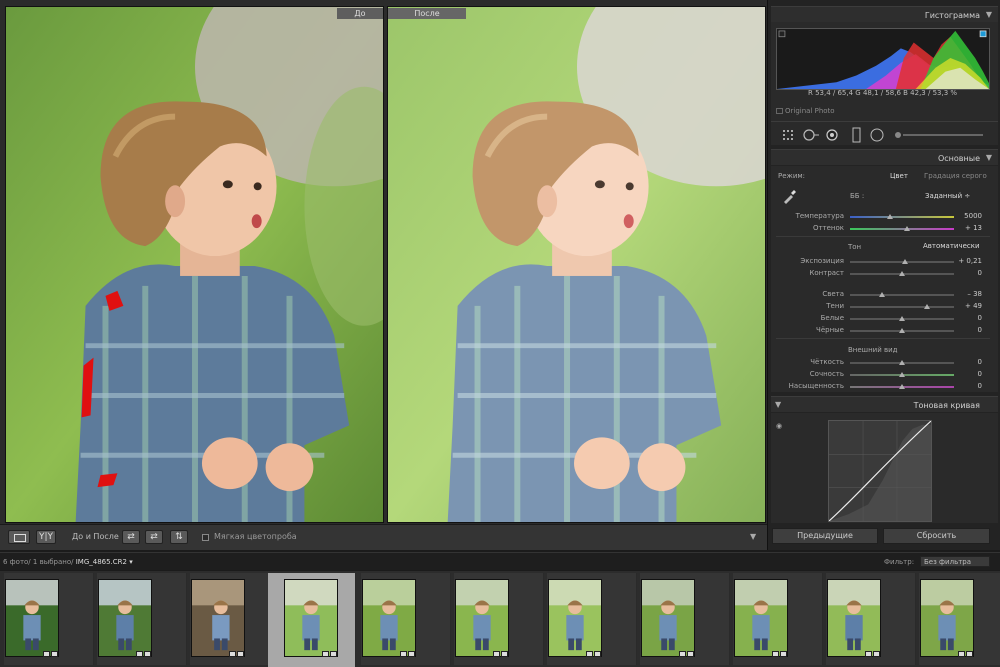 This screenshot has height=667, width=1000. Describe the element at coordinates (19, 537) in the screenshot. I see `loupe-view-button` at that location.